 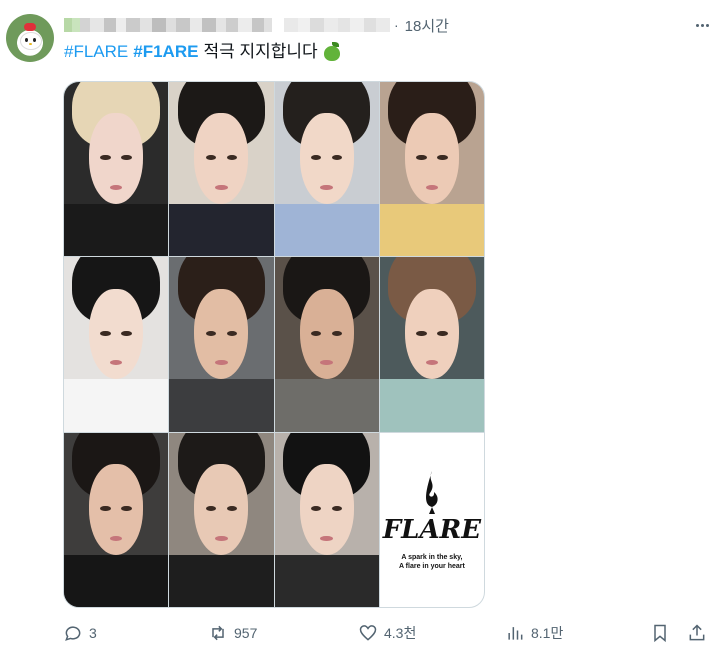 What do you see at coordinates (232, 633) in the screenshot?
I see `repost-button: 957` at bounding box center [232, 633].